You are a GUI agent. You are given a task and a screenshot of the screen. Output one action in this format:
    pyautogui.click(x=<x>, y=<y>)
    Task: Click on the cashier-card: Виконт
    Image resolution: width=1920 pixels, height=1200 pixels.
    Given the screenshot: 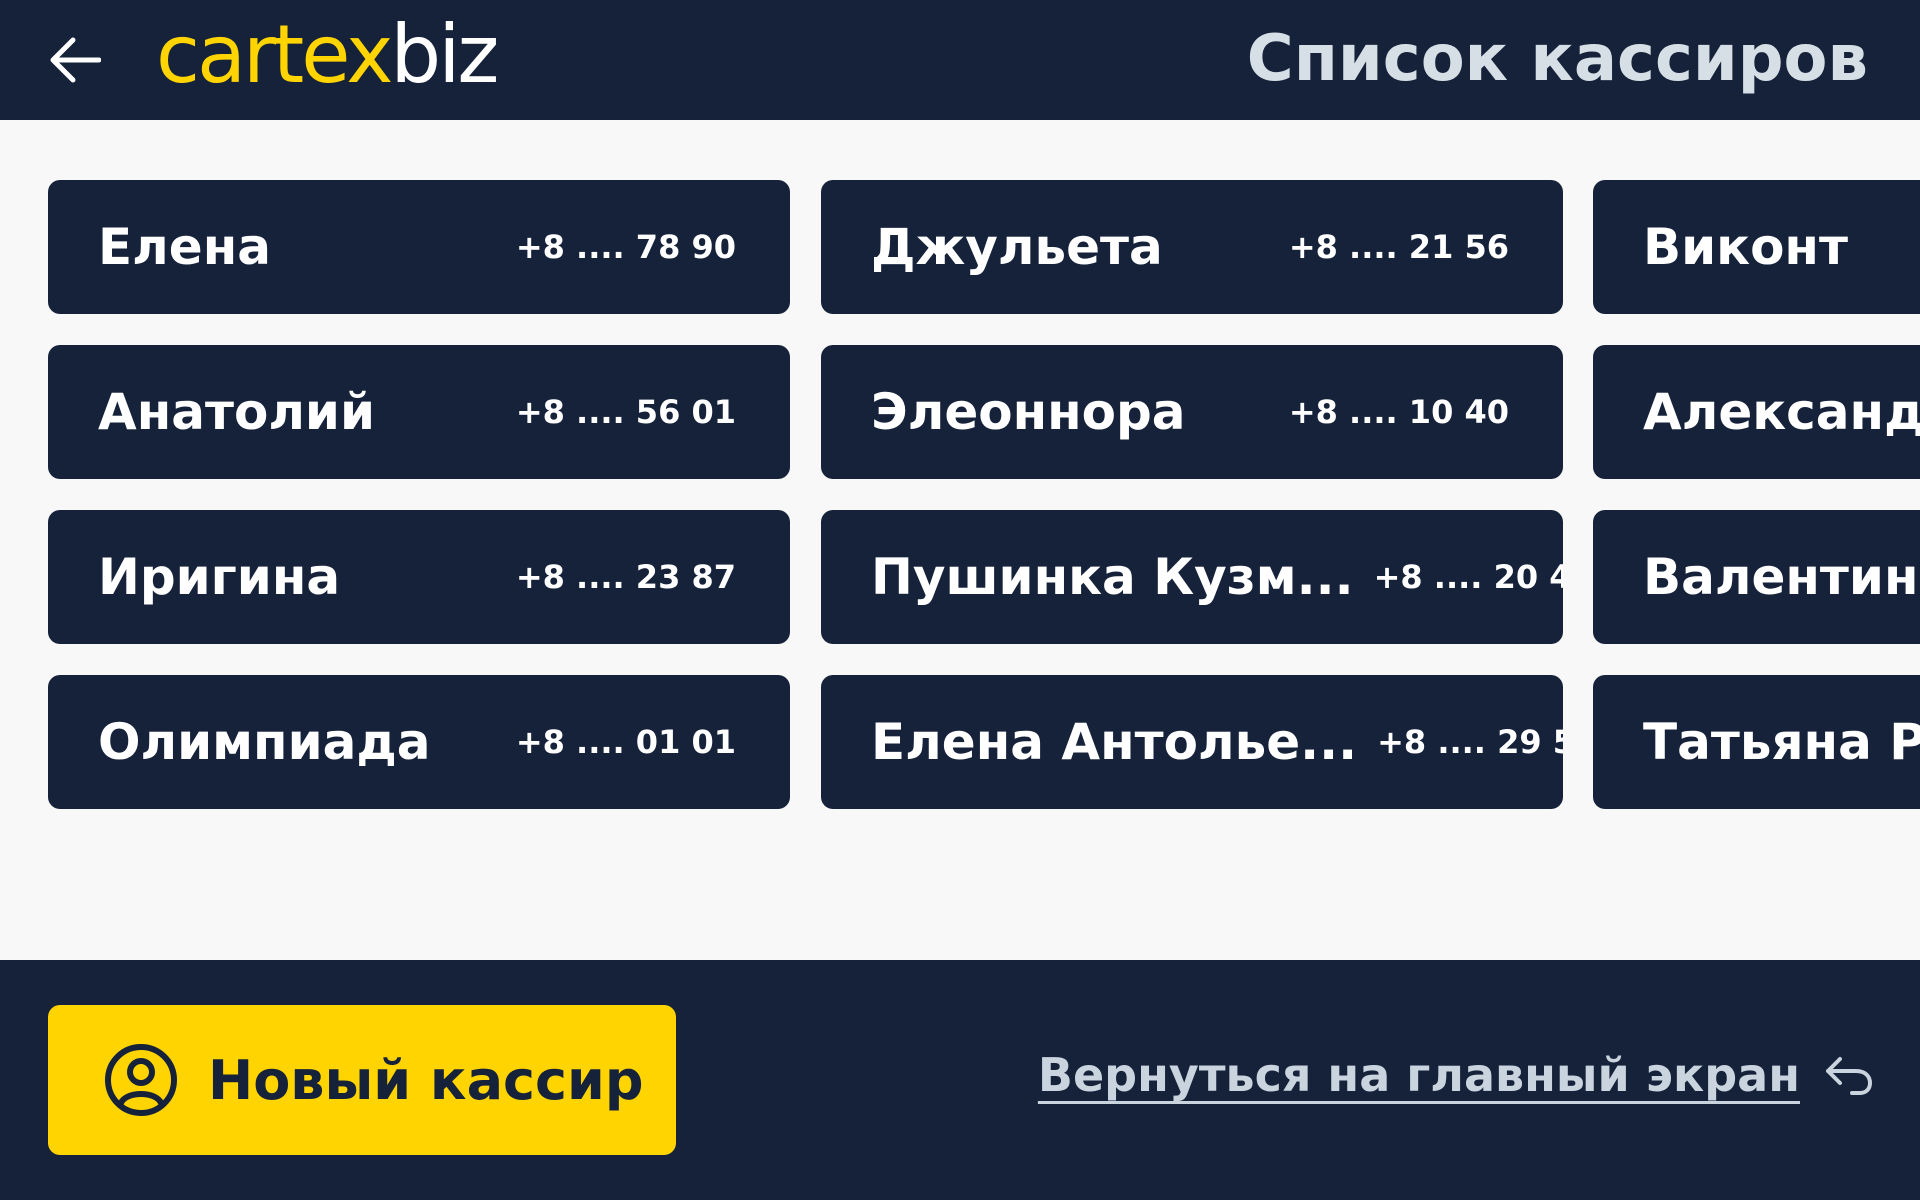 What is the action you would take?
    pyautogui.click(x=1756, y=247)
    